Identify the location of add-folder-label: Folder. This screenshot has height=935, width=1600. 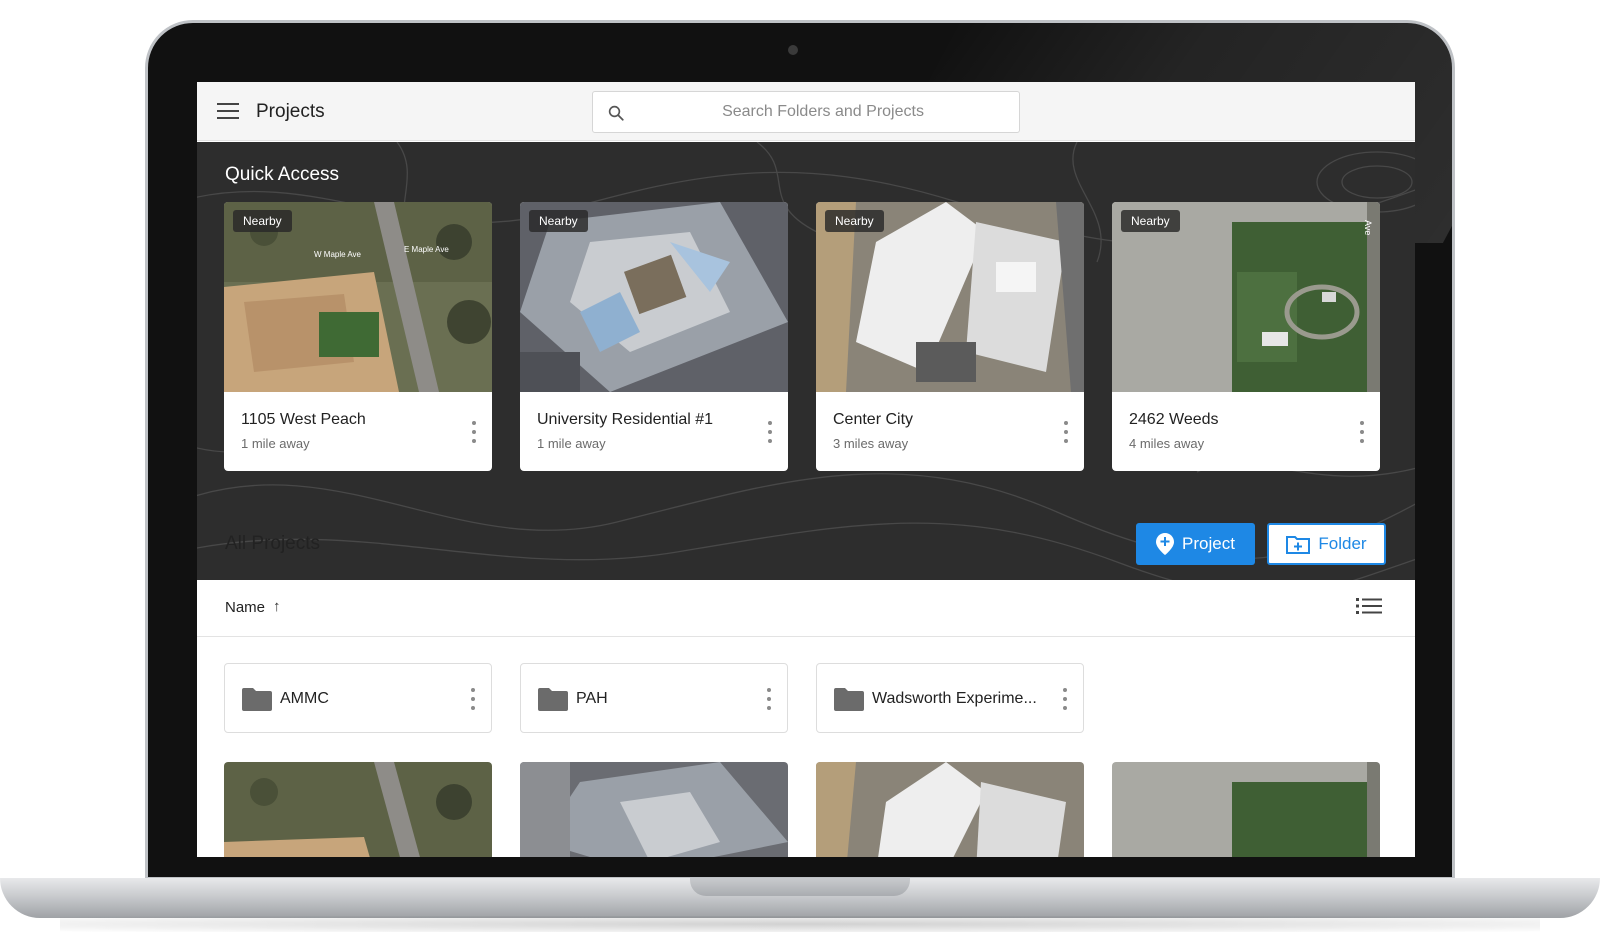
(1342, 543).